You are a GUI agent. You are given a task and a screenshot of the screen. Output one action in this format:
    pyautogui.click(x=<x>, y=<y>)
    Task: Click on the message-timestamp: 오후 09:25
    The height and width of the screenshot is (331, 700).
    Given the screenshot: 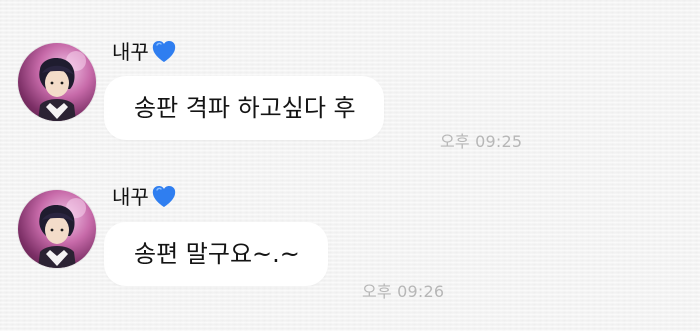 What is the action you would take?
    pyautogui.click(x=481, y=141)
    